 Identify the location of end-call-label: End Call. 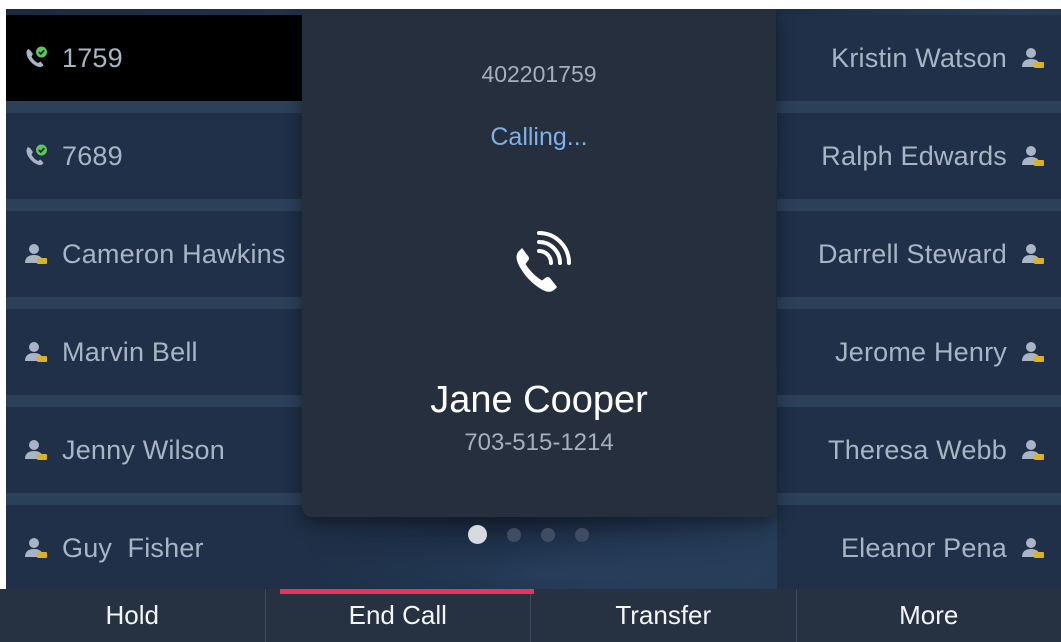
(397, 615).